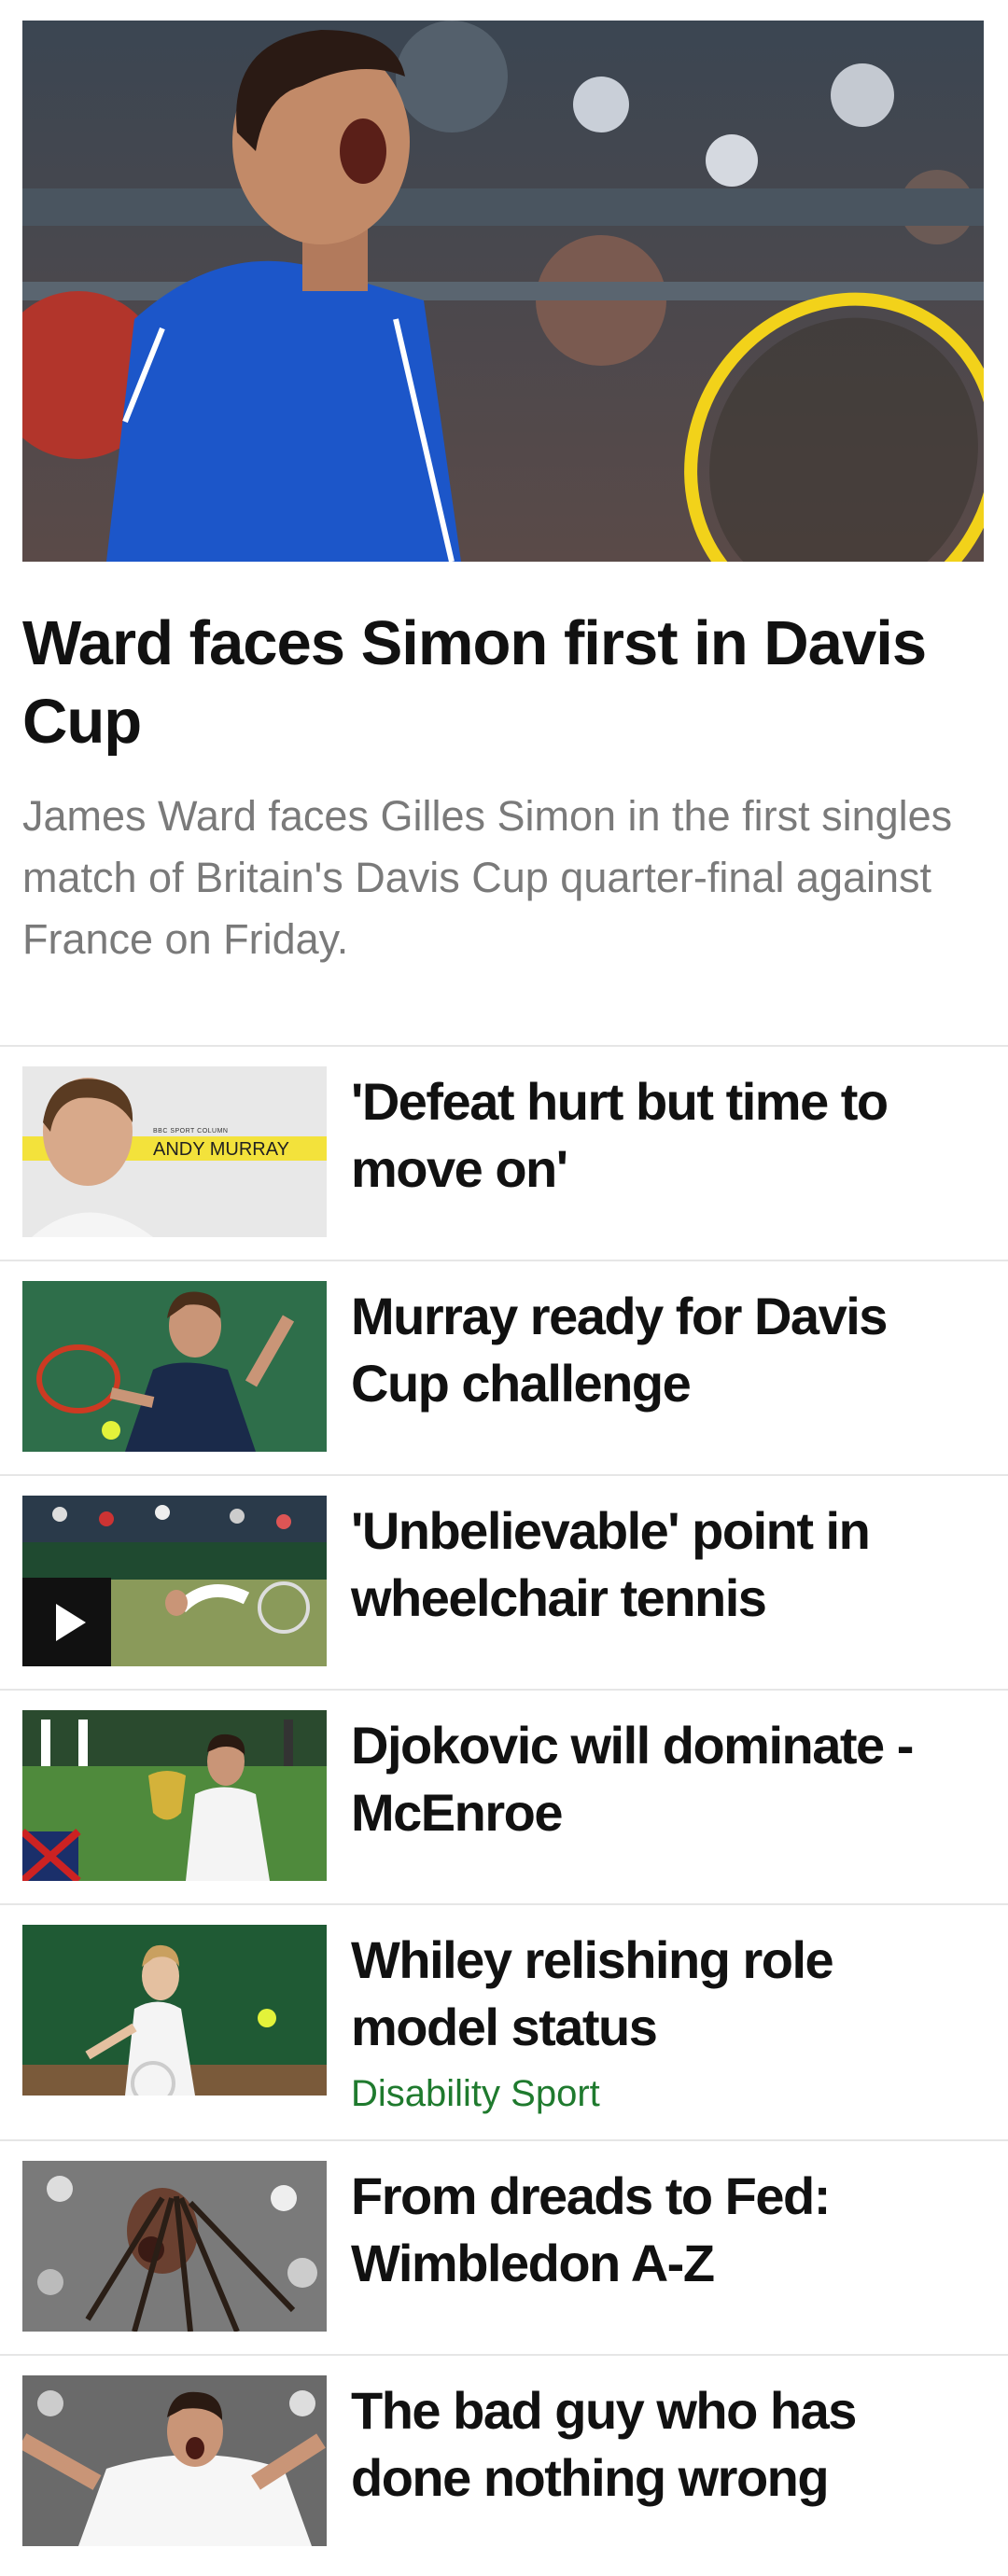 Image resolution: width=1008 pixels, height=2576 pixels. Describe the element at coordinates (498, 683) in the screenshot. I see `hero-headline: Ward faces Simon first in Davis Cup` at that location.